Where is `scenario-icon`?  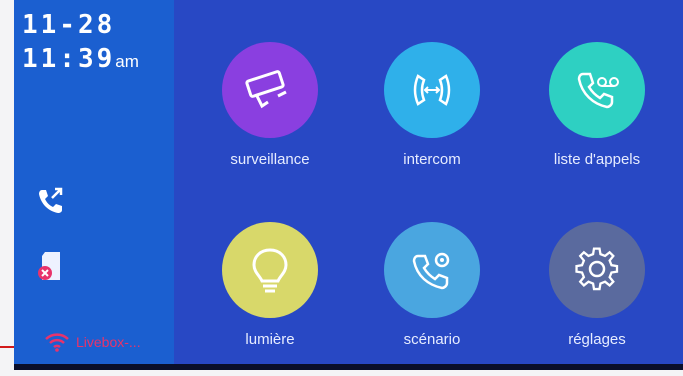 scenario-icon is located at coordinates (431, 271).